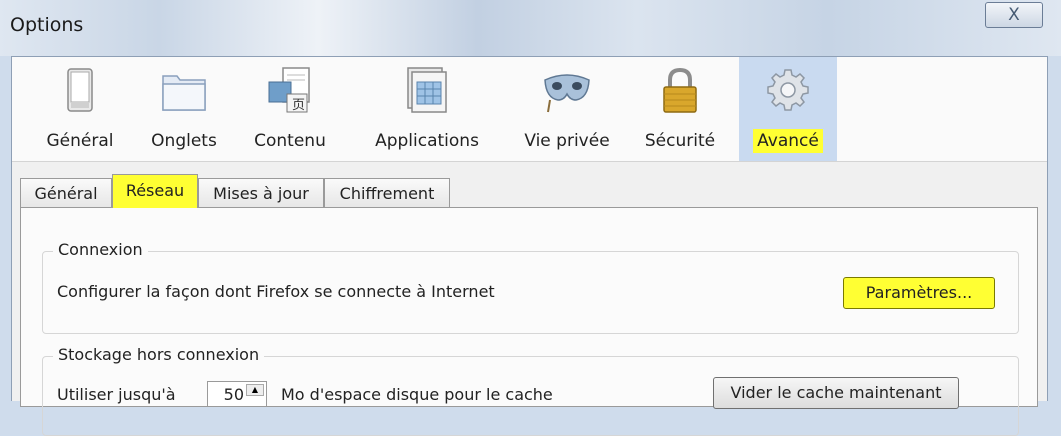 The image size is (1061, 436). I want to click on window-title: Options, so click(47, 25).